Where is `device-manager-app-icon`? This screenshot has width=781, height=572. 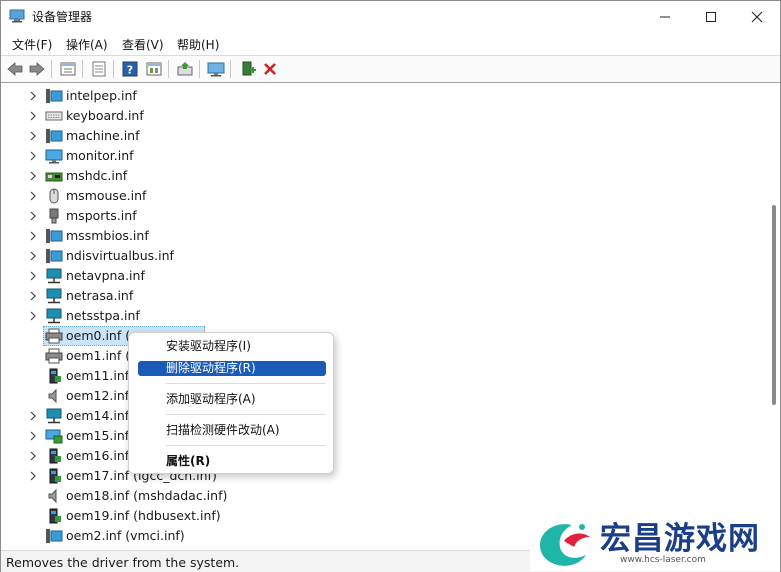 device-manager-app-icon is located at coordinates (17, 16).